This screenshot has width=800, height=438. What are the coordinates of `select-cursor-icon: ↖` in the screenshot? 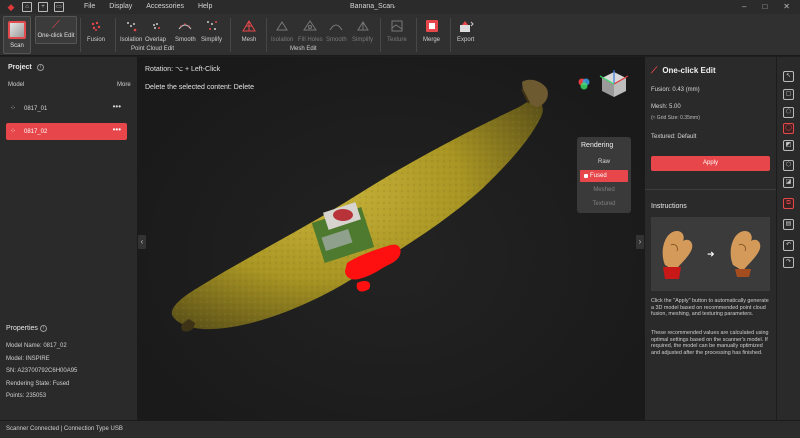 It's located at (788, 76).